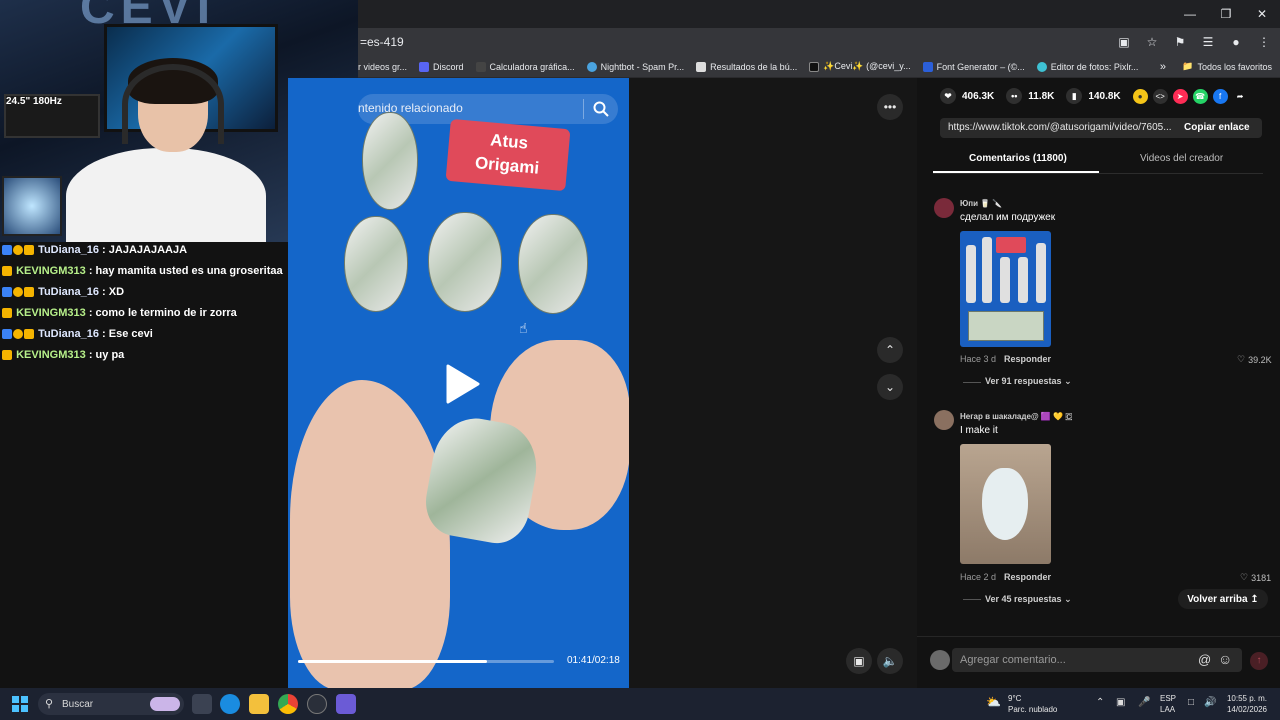 Image resolution: width=1280 pixels, height=720 pixels. Describe the element at coordinates (1236, 42) in the screenshot. I see `profile-avatar: ●` at that location.